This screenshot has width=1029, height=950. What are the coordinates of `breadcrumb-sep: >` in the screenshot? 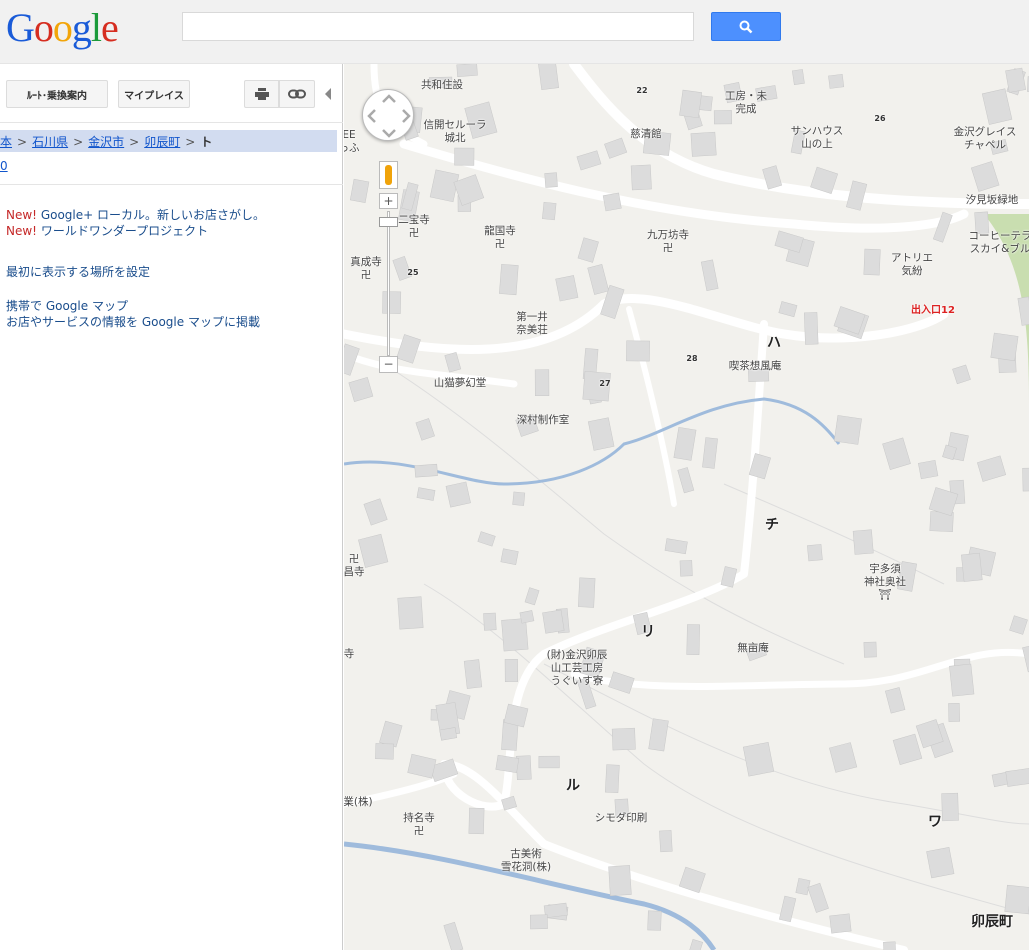 It's located at (22, 142).